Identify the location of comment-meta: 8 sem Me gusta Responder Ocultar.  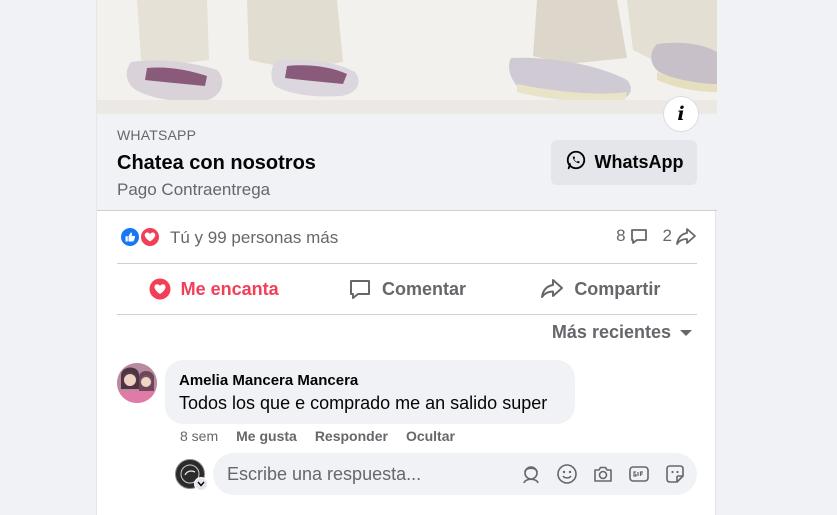
(317, 436).